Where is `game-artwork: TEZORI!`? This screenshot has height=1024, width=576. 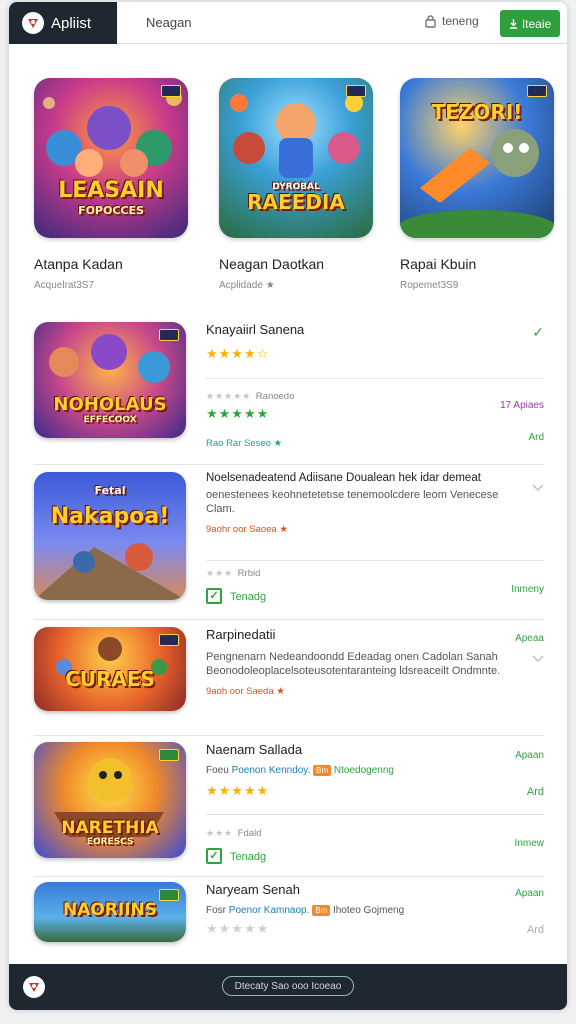
game-artwork: TEZORI! is located at coordinates (477, 158).